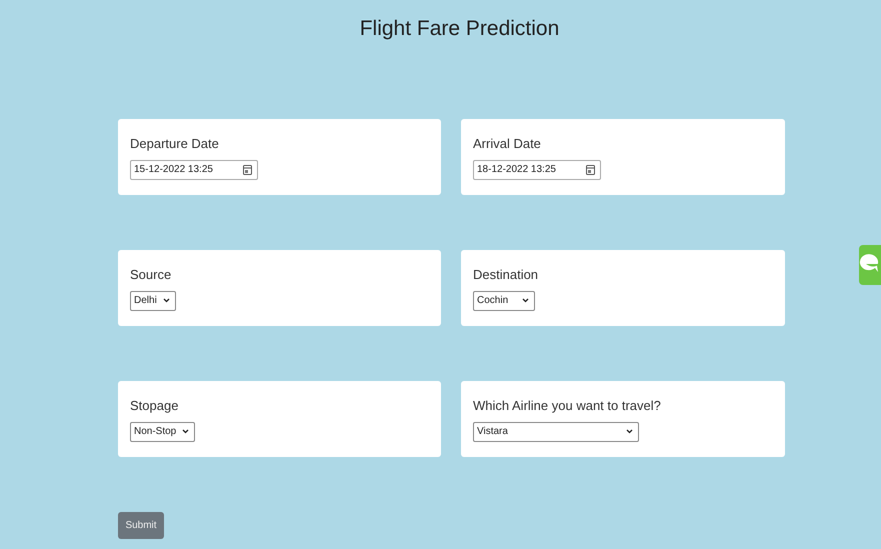  I want to click on dropdown: Vistara, so click(556, 432).